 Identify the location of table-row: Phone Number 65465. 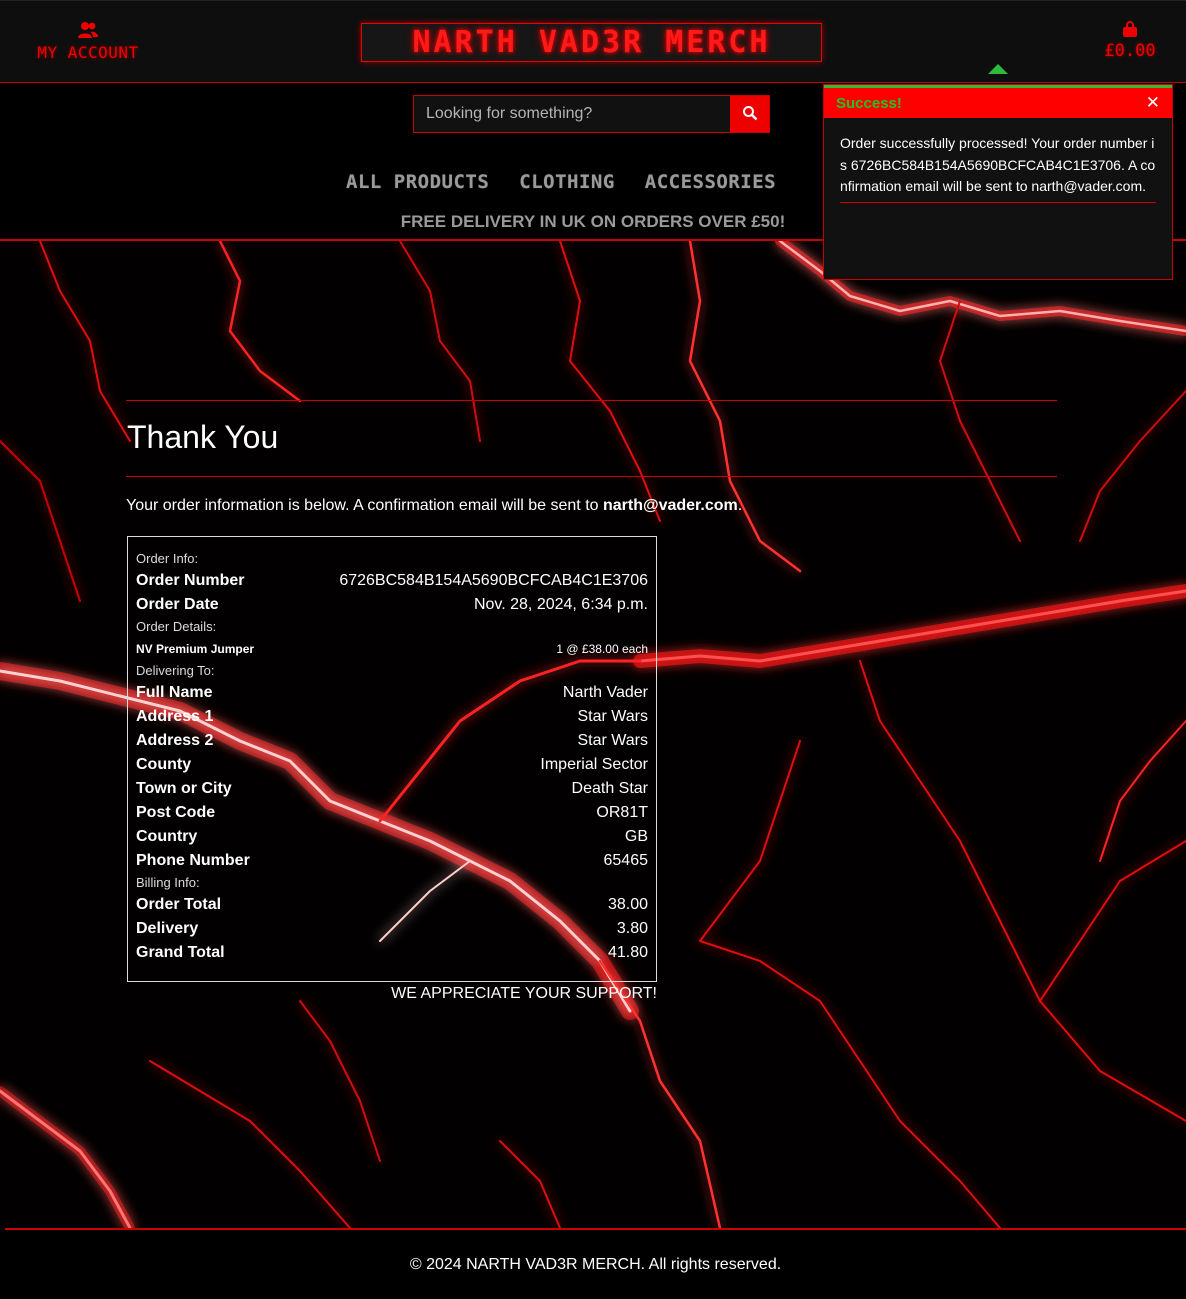
(392, 861).